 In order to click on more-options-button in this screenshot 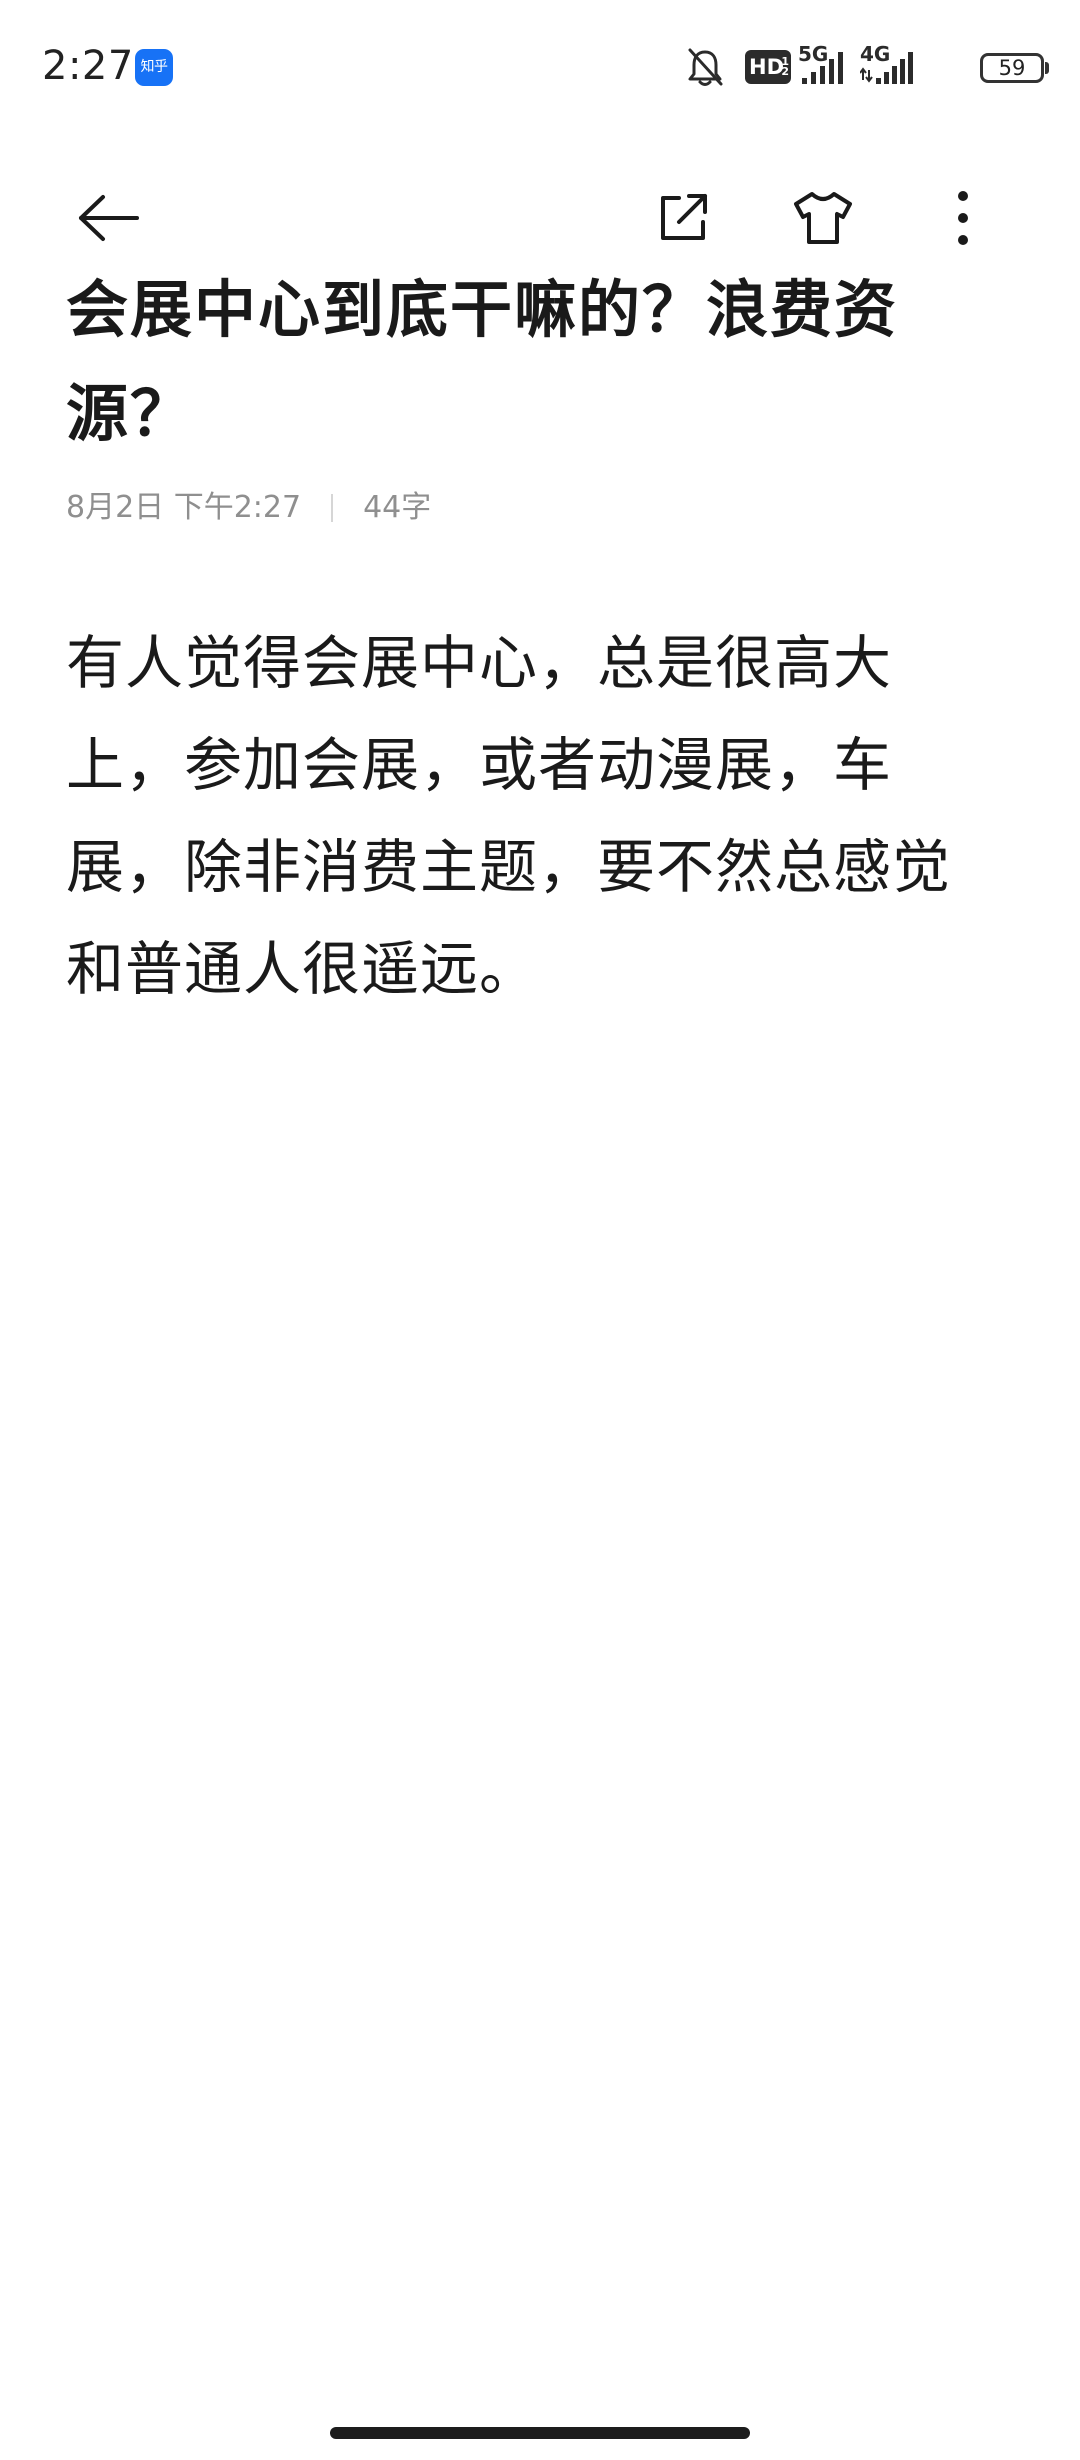, I will do `click(963, 218)`.